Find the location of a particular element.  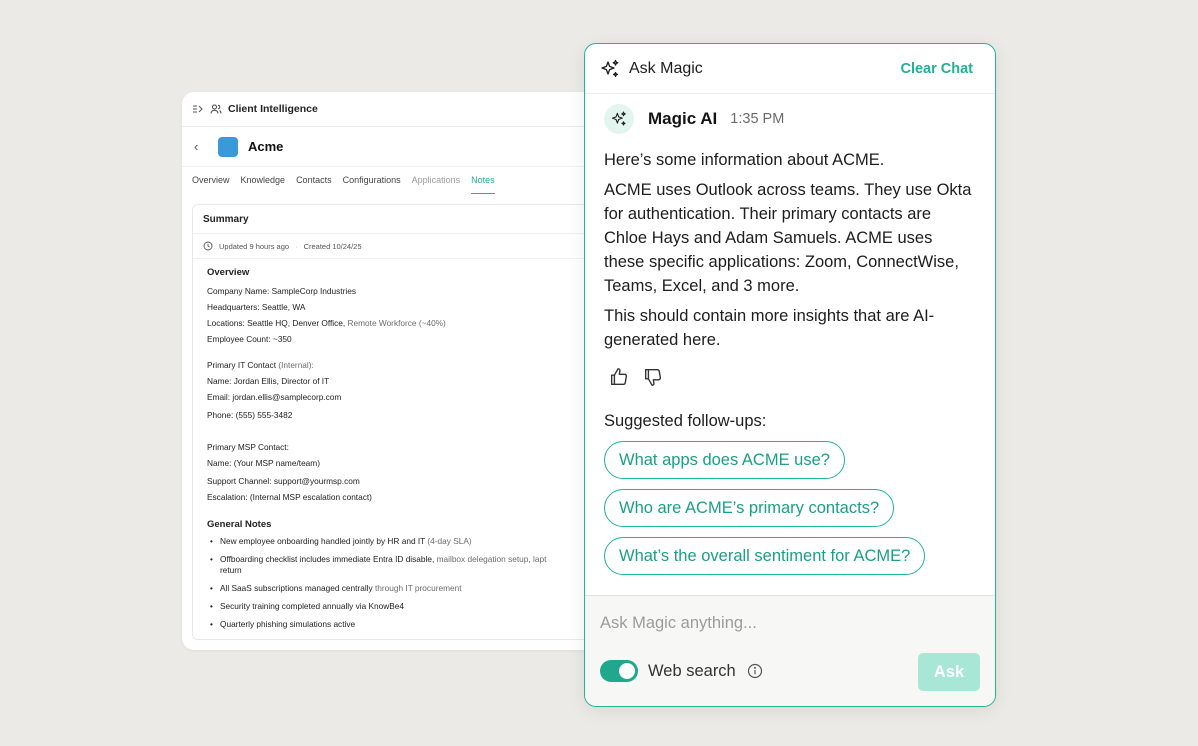

tab-configurations: Configurations is located at coordinates (372, 180).